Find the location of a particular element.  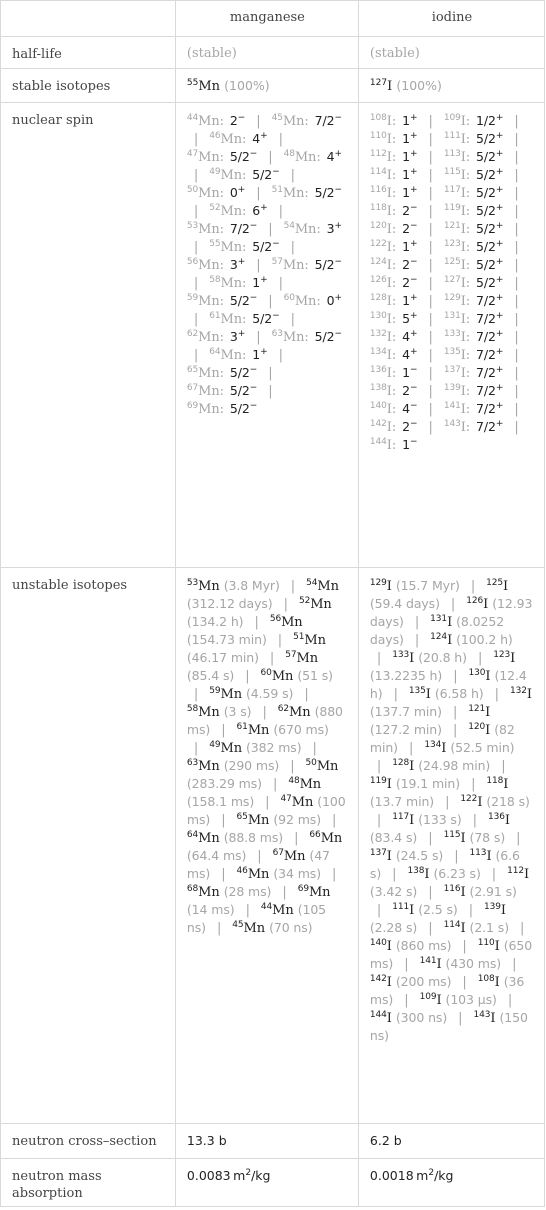

row-label: stable isotopes is located at coordinates (88, 85).